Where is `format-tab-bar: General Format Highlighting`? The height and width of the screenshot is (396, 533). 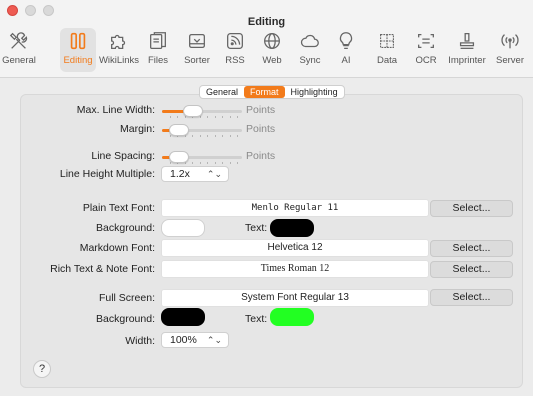
format-tab-bar: General Format Highlighting is located at coordinates (272, 92).